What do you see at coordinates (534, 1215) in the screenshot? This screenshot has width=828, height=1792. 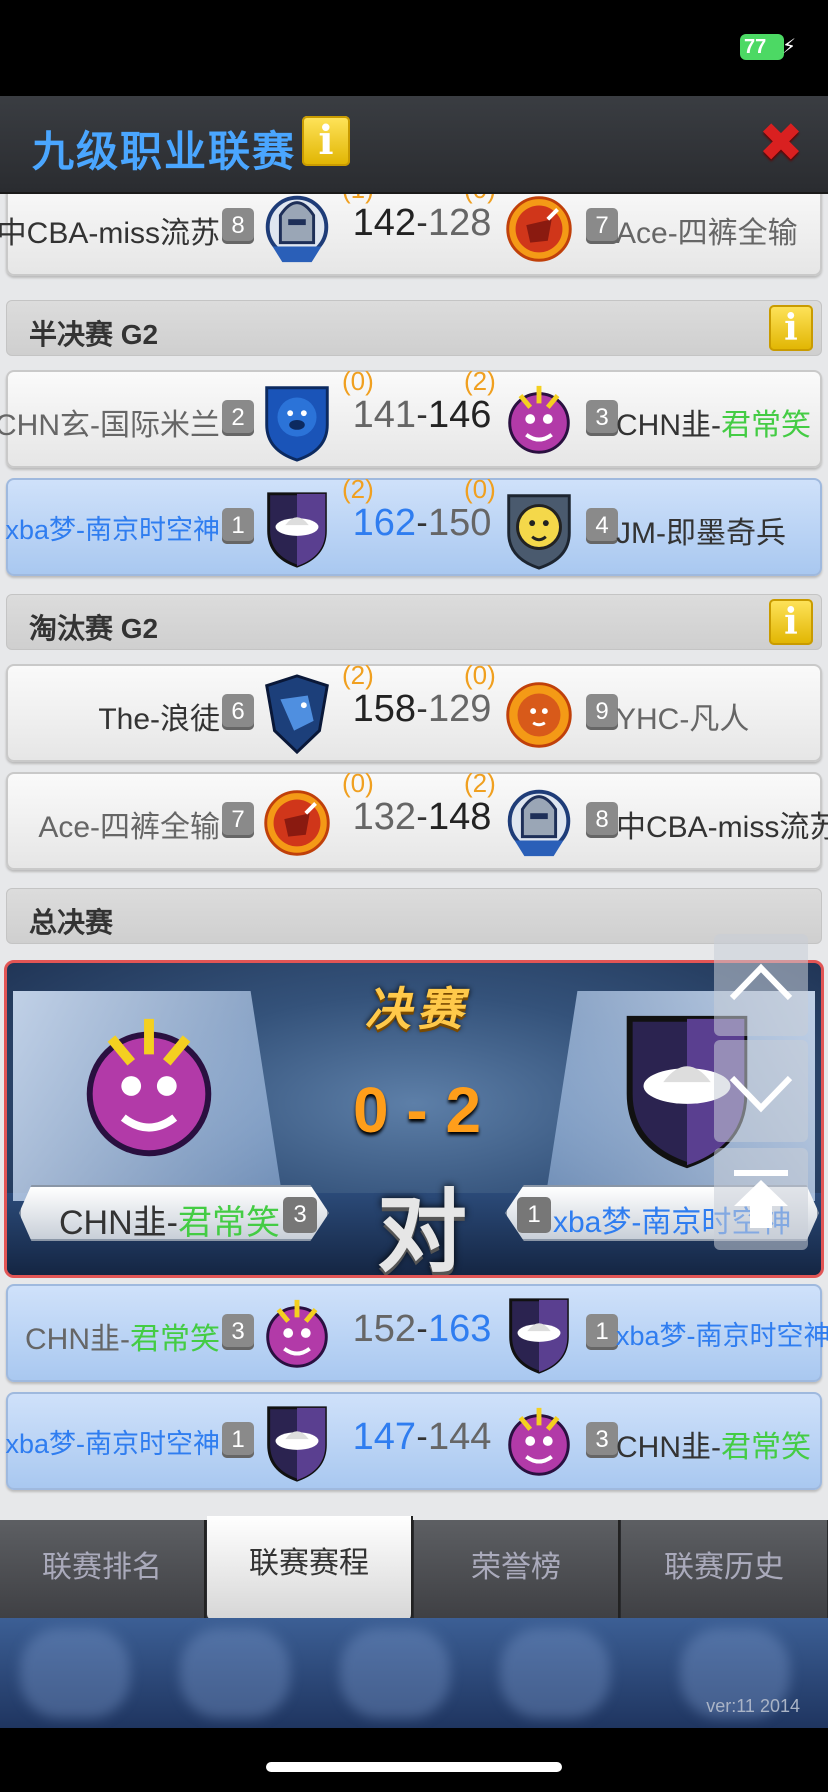 I see `right-seed-badge: 1` at bounding box center [534, 1215].